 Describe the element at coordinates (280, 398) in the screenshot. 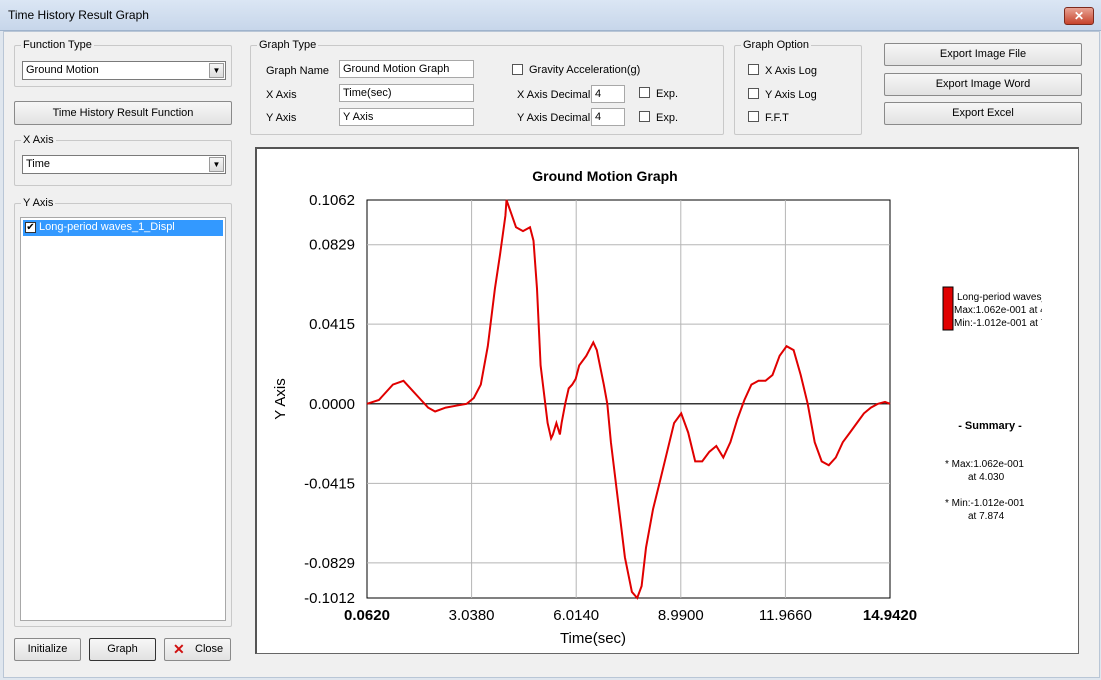

I see `y-axis-title: Y Axis` at that location.